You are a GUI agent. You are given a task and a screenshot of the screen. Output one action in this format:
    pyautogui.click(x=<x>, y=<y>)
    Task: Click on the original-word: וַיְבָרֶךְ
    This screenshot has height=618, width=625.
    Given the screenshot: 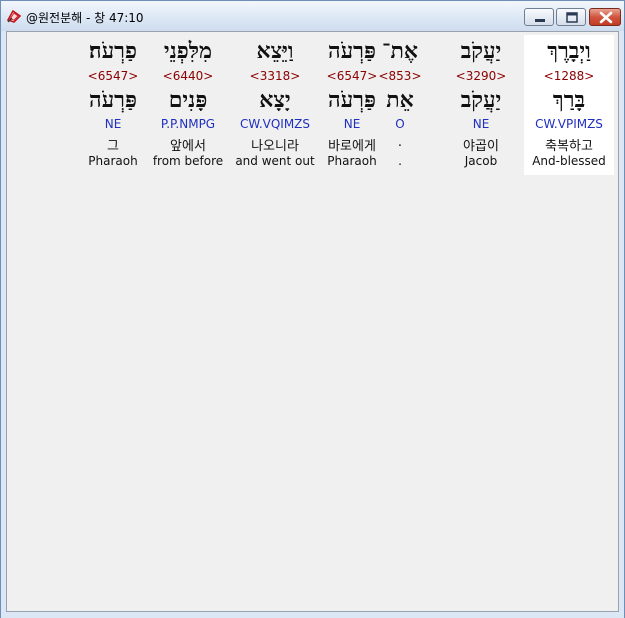 What is the action you would take?
    pyautogui.click(x=569, y=51)
    